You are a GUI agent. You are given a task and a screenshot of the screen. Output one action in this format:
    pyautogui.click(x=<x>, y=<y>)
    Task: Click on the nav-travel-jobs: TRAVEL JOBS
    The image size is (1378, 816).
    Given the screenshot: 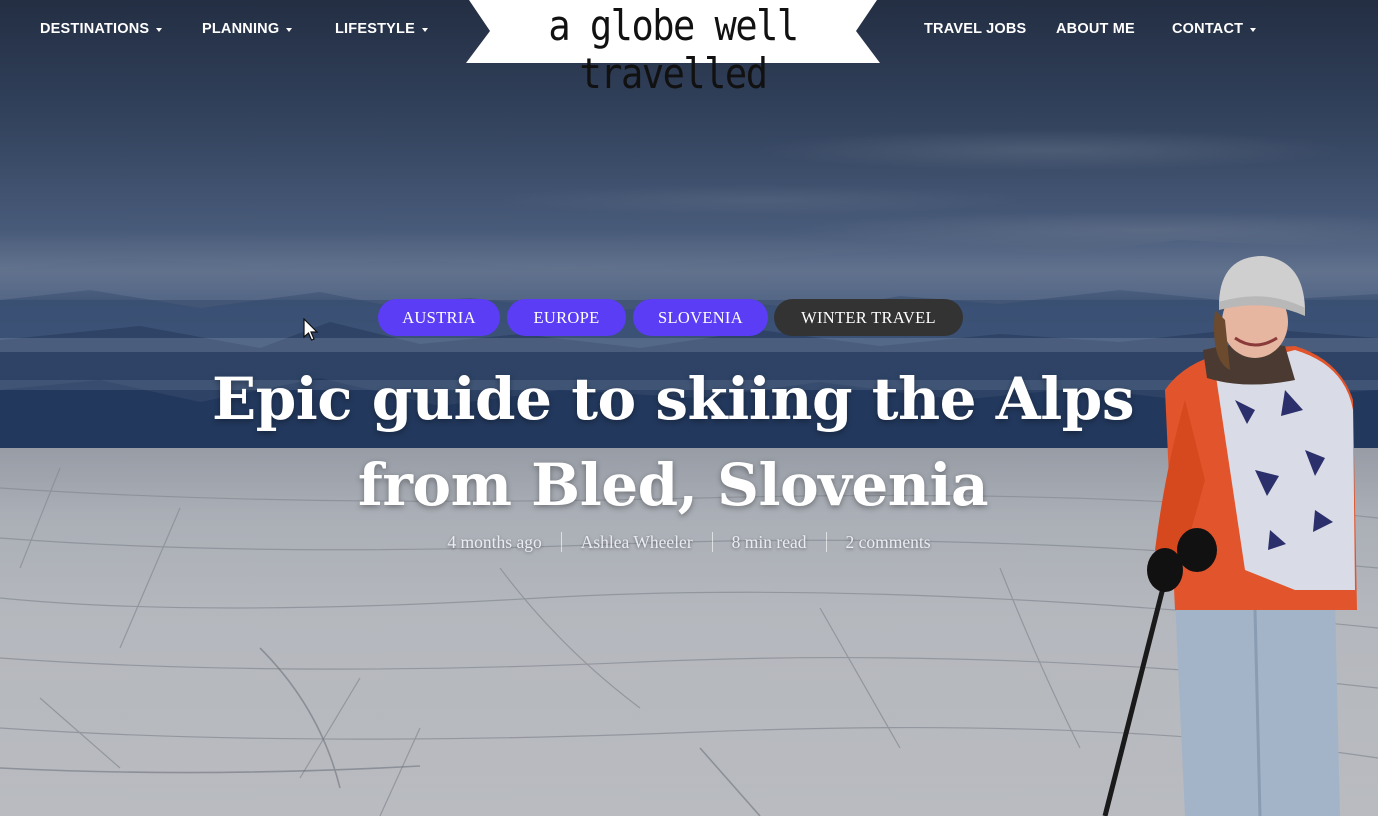 What is the action you would take?
    pyautogui.click(x=975, y=29)
    